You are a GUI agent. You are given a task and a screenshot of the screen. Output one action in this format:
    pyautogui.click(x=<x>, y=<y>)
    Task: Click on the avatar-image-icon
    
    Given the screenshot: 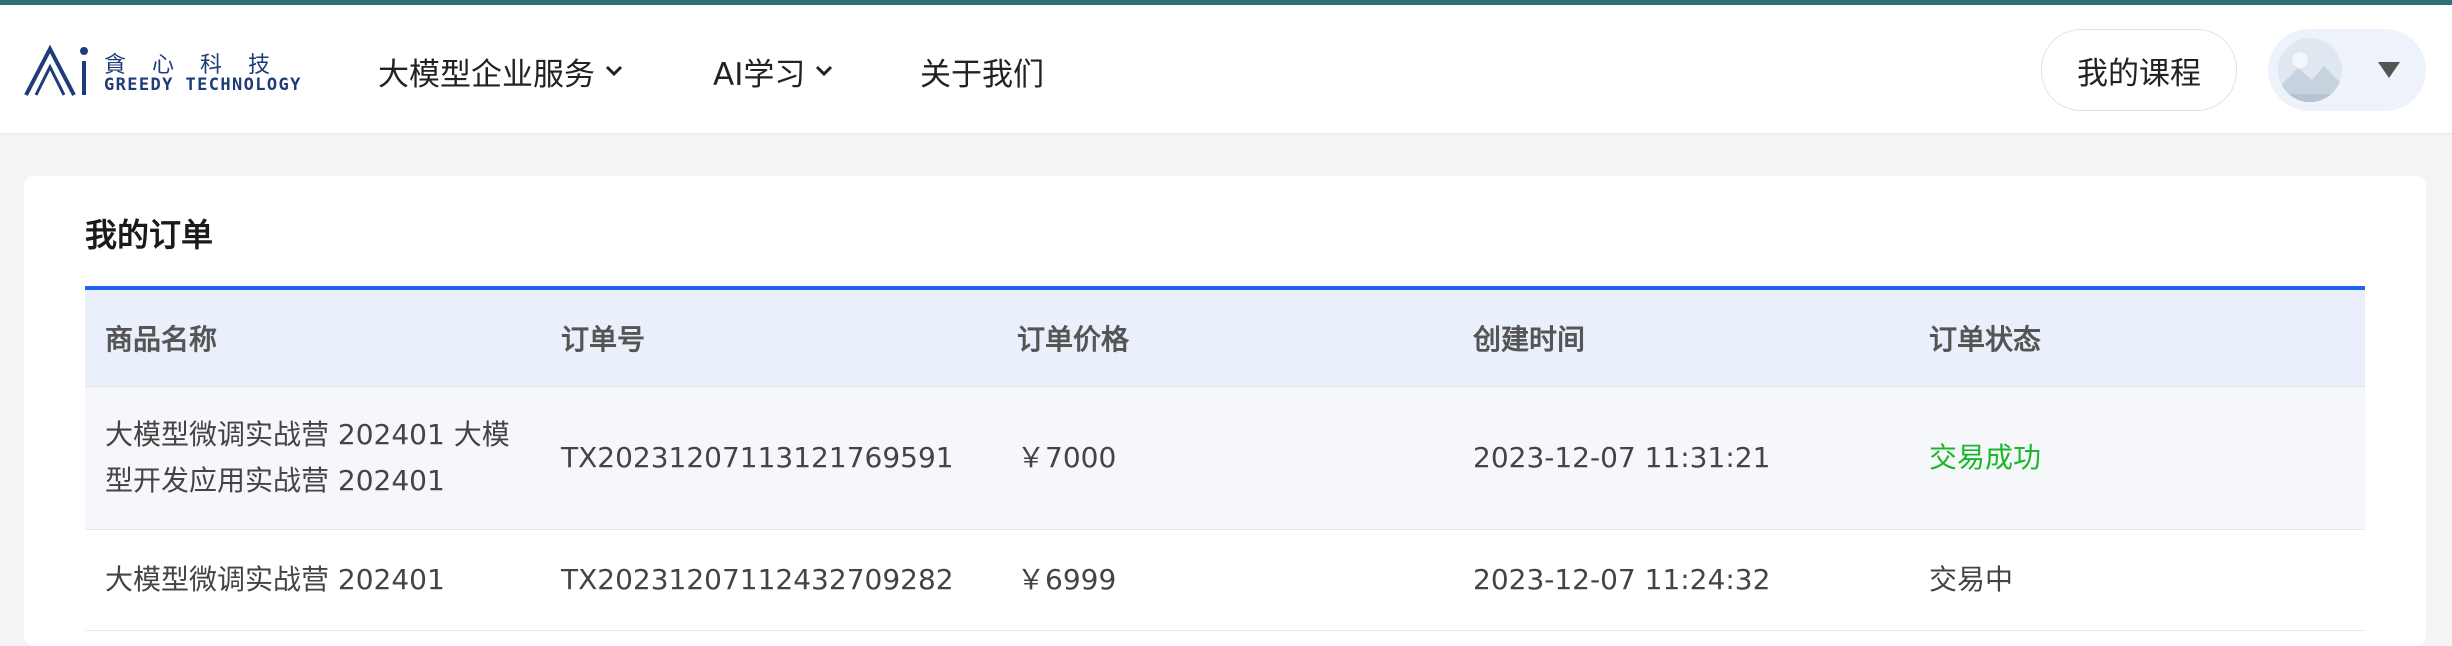 What is the action you would take?
    pyautogui.click(x=2310, y=70)
    